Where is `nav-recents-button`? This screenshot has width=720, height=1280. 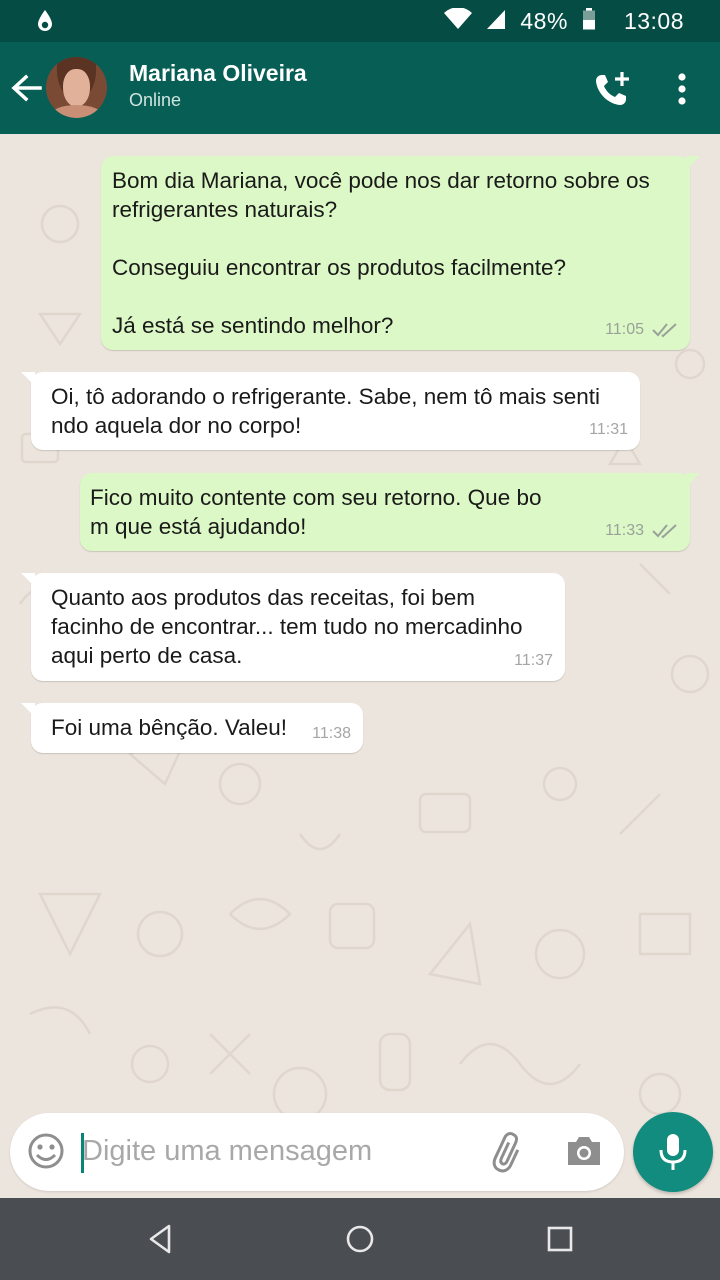 nav-recents-button is located at coordinates (560, 1239).